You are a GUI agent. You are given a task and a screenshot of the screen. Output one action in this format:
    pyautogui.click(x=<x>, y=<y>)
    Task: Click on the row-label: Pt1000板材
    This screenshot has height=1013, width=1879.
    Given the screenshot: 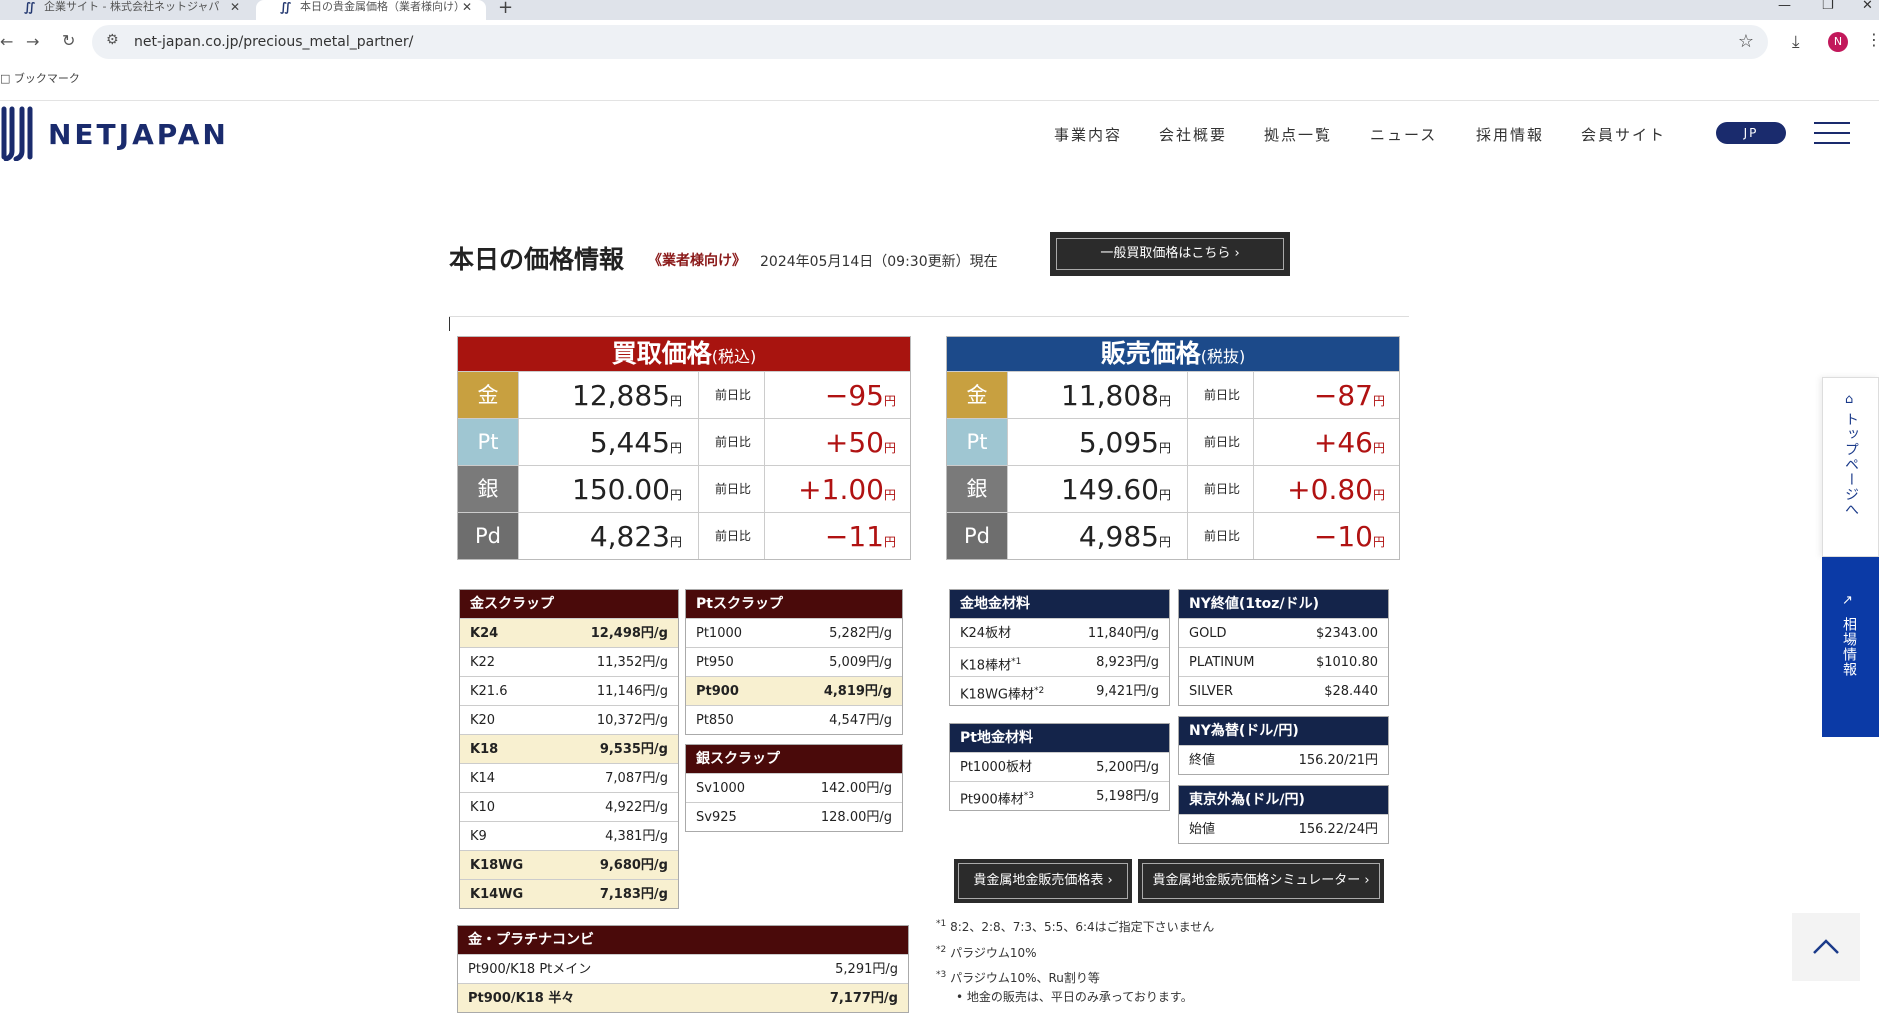 What is the action you would take?
    pyautogui.click(x=996, y=767)
    